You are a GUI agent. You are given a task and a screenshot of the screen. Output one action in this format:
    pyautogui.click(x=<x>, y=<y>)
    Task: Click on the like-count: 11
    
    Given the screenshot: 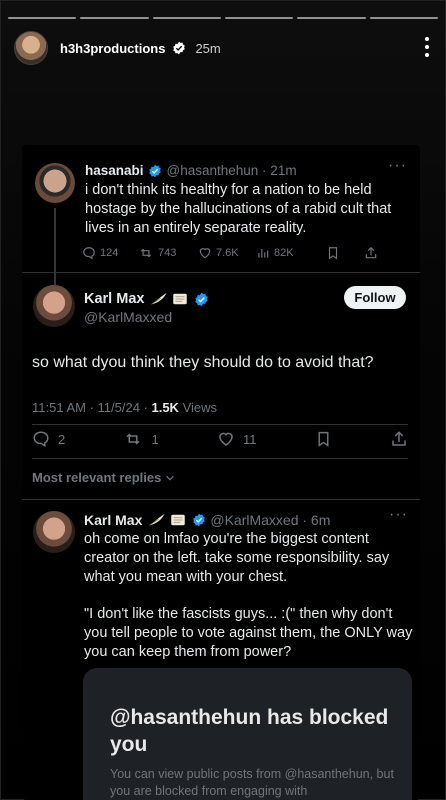 What is the action you would take?
    pyautogui.click(x=249, y=439)
    